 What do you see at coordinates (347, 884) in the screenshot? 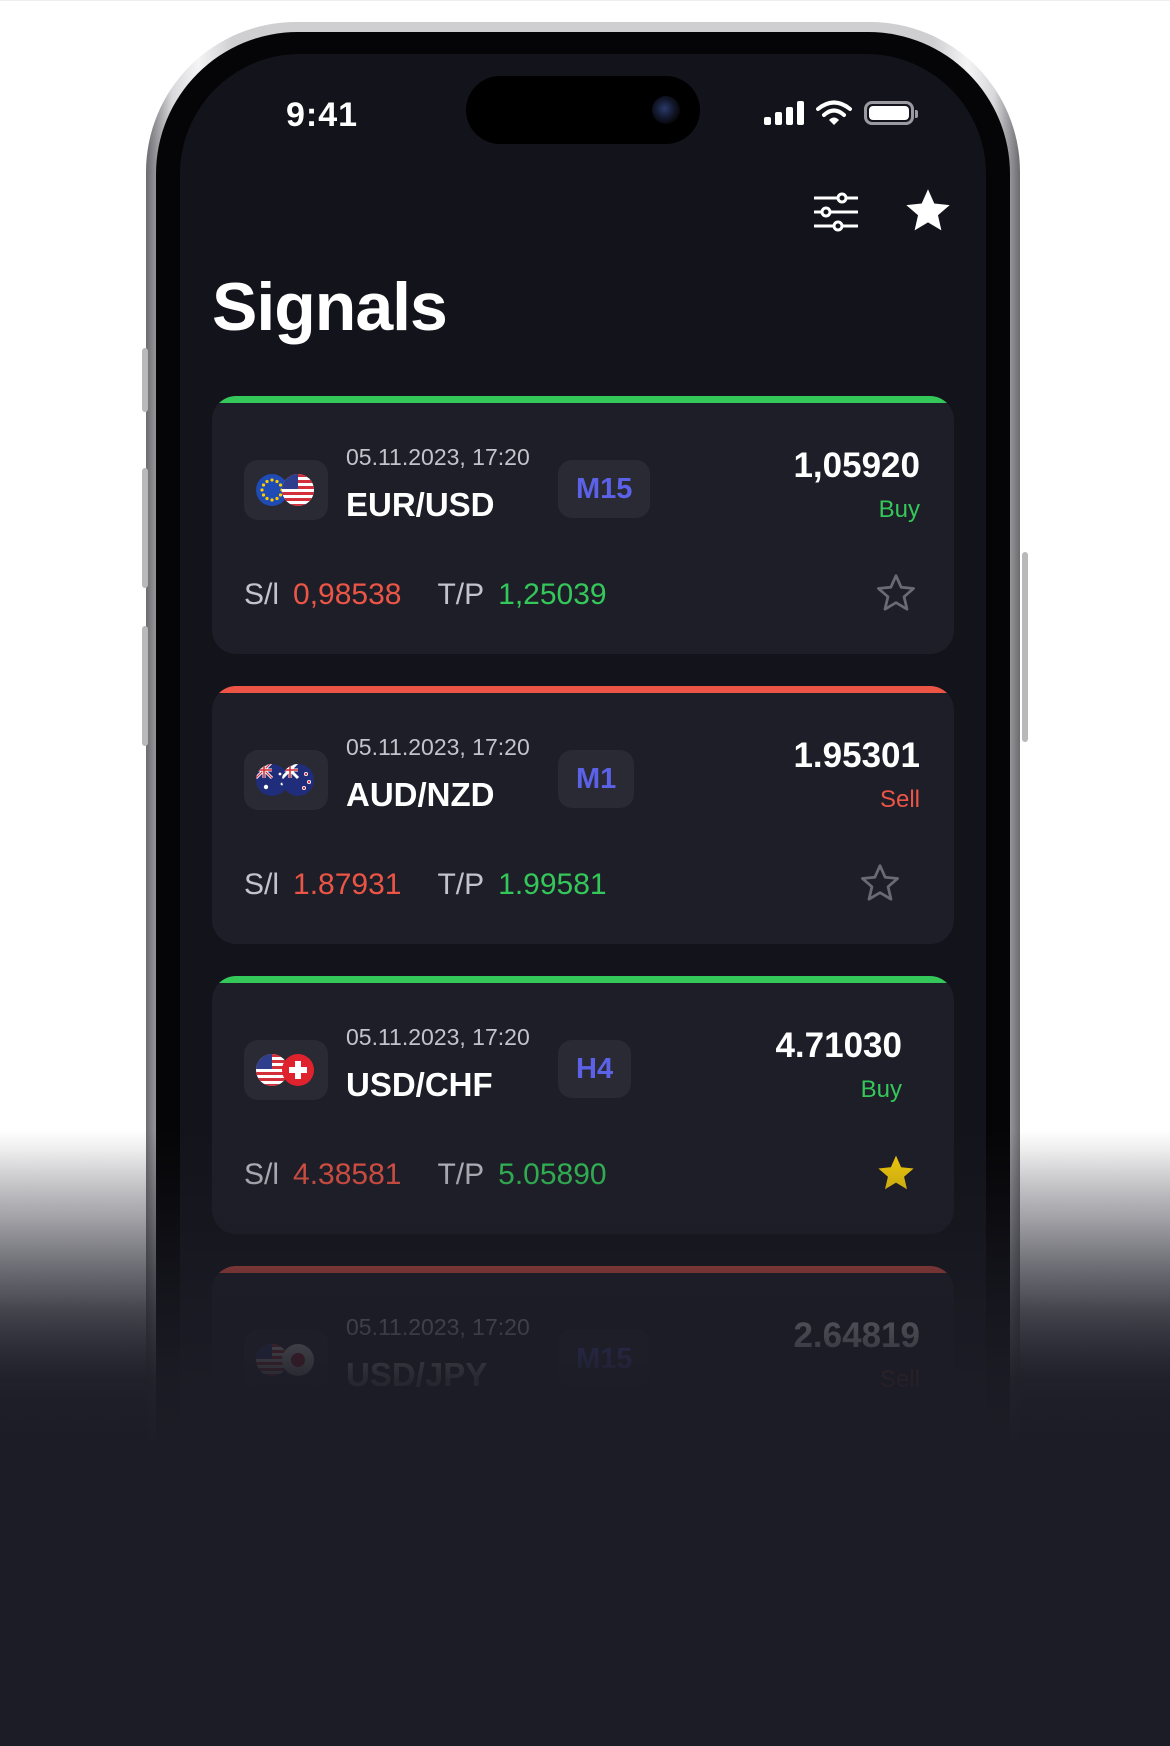
I see `stop-loss-value: 1.87931` at bounding box center [347, 884].